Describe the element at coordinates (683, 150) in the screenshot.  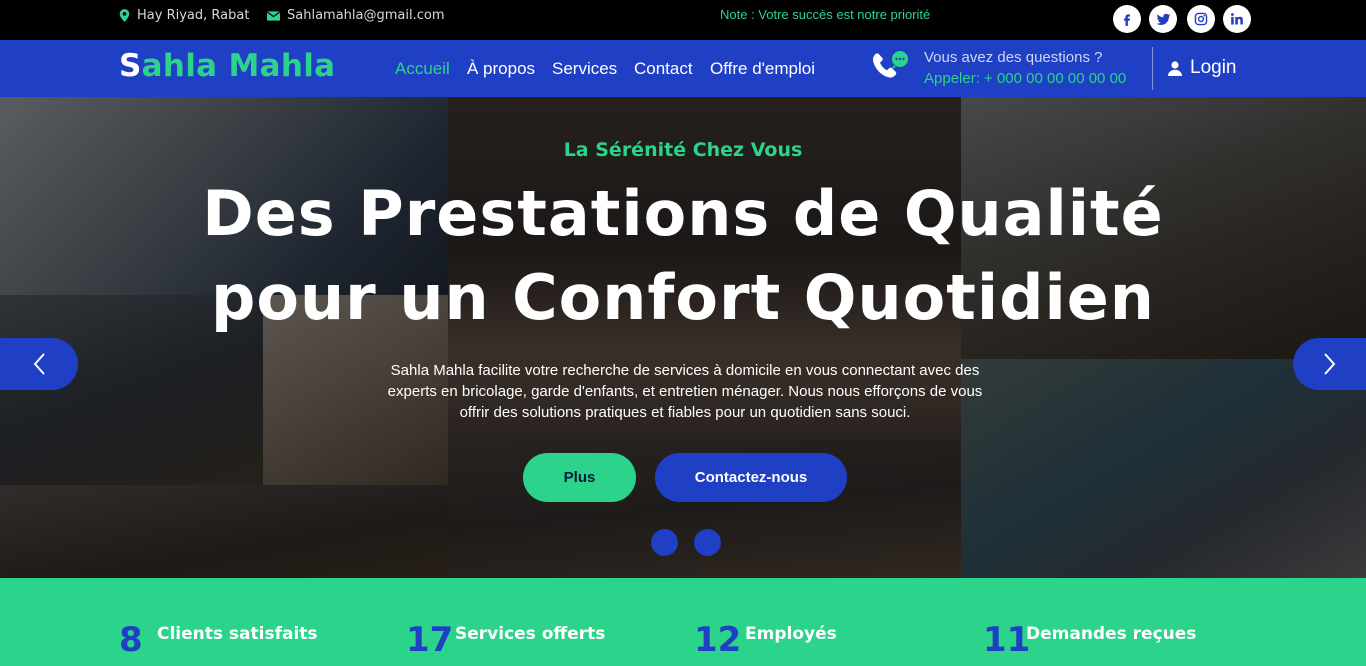
I see `hero-eyebrow: La Sérénité Chez Vous` at that location.